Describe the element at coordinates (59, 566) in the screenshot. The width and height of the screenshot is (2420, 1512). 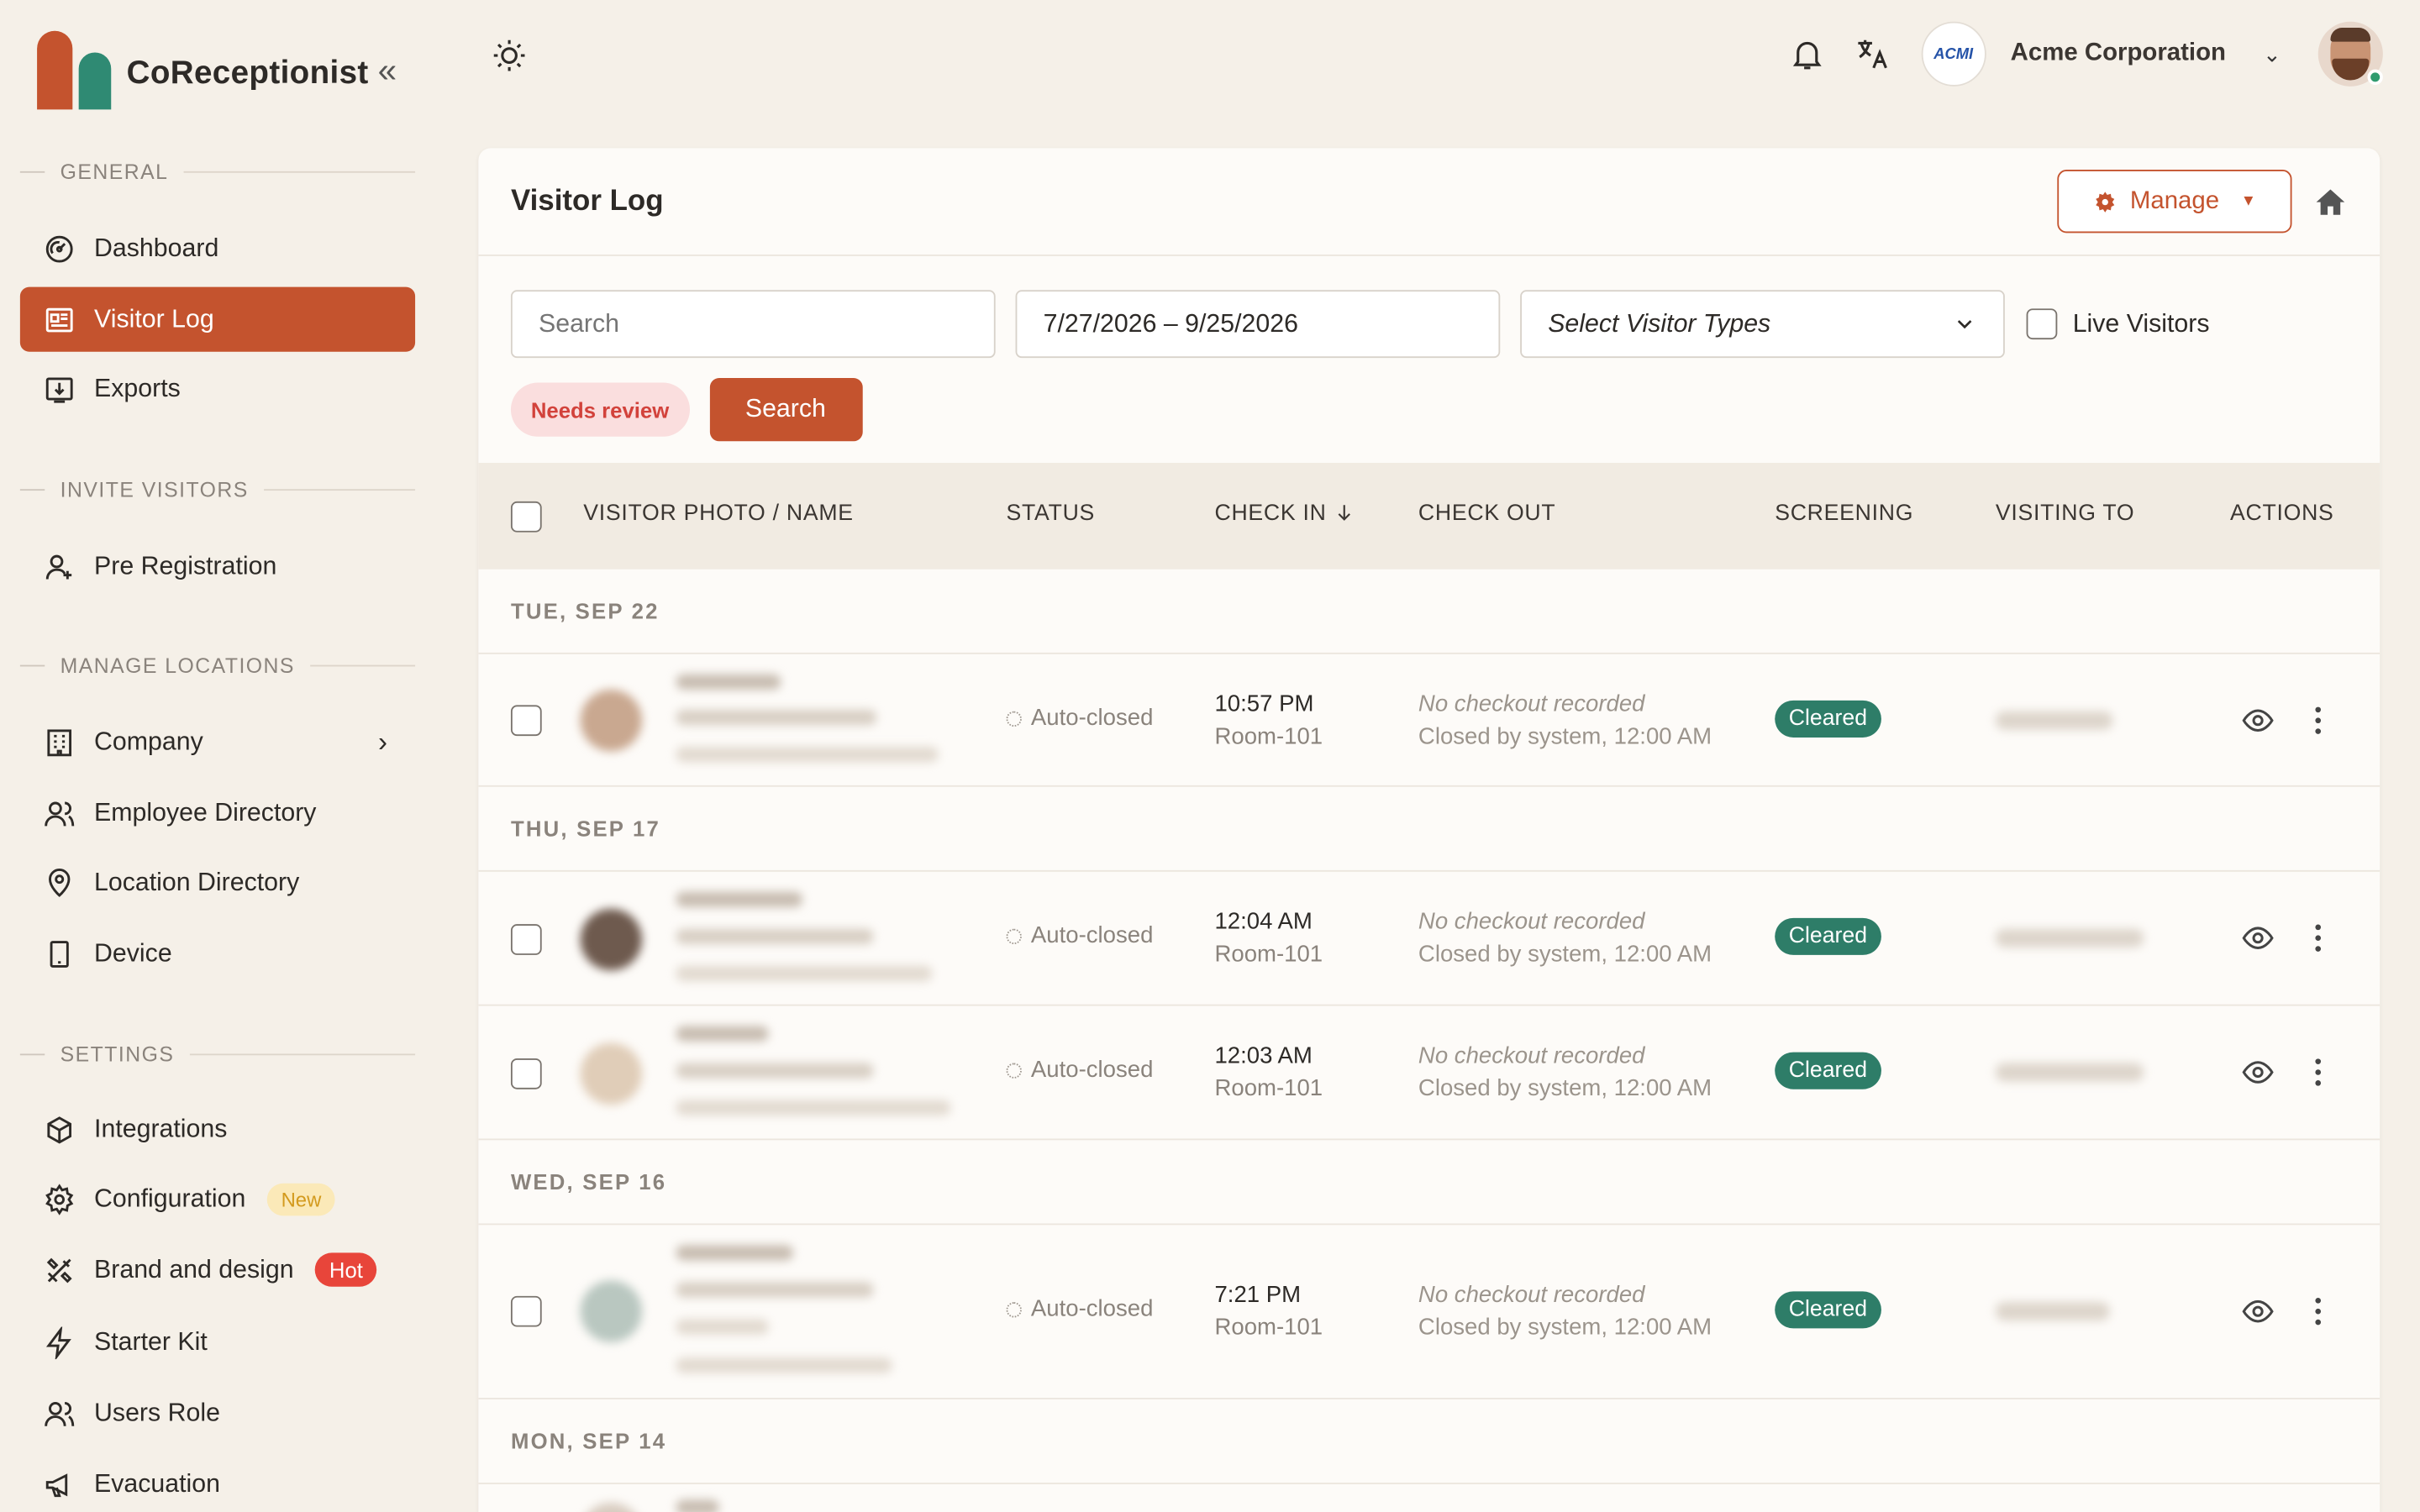
I see `user-plus-icon` at that location.